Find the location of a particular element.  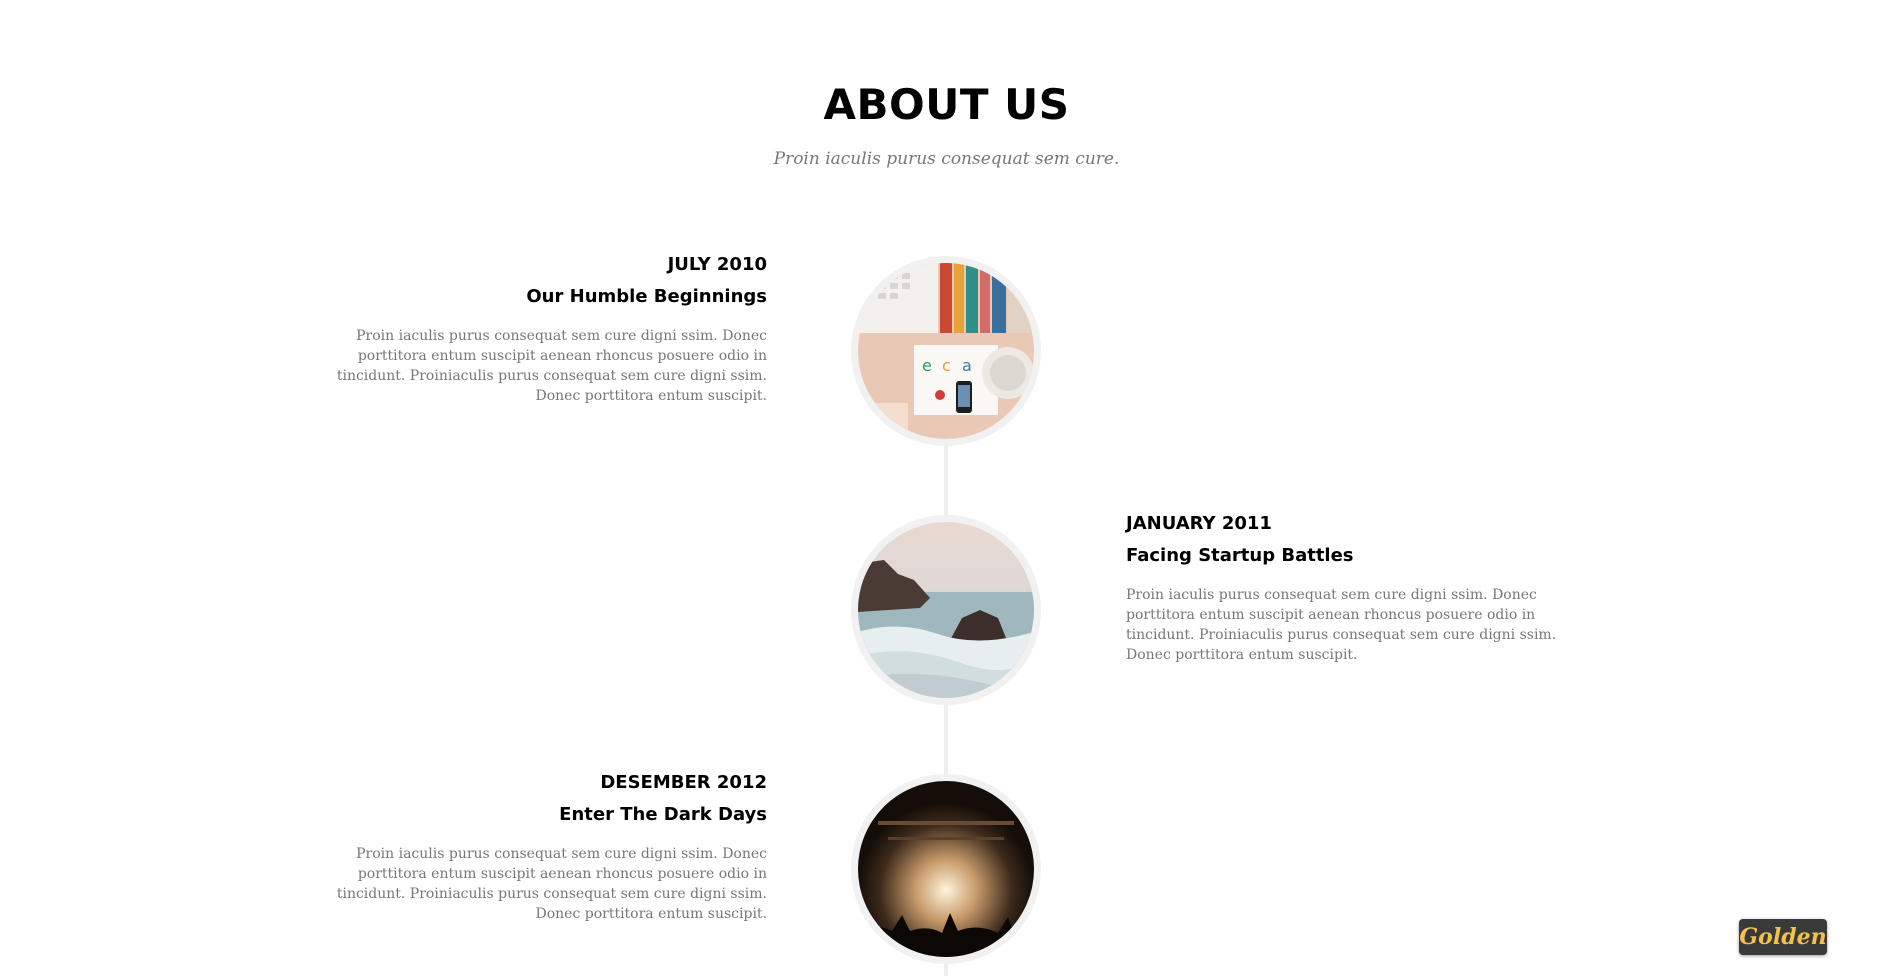

entry-date: JANUARY 2011 is located at coordinates (1199, 523).